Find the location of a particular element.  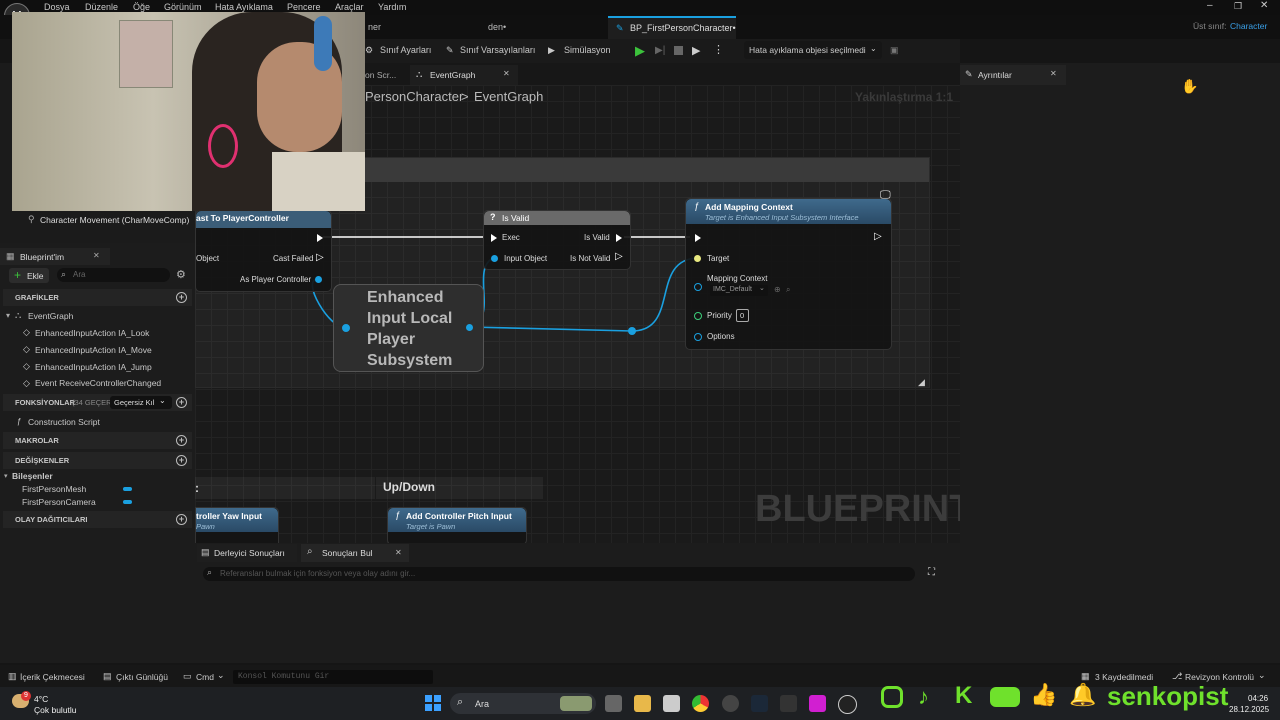

comment-left-title: : is located at coordinates (197, 488).